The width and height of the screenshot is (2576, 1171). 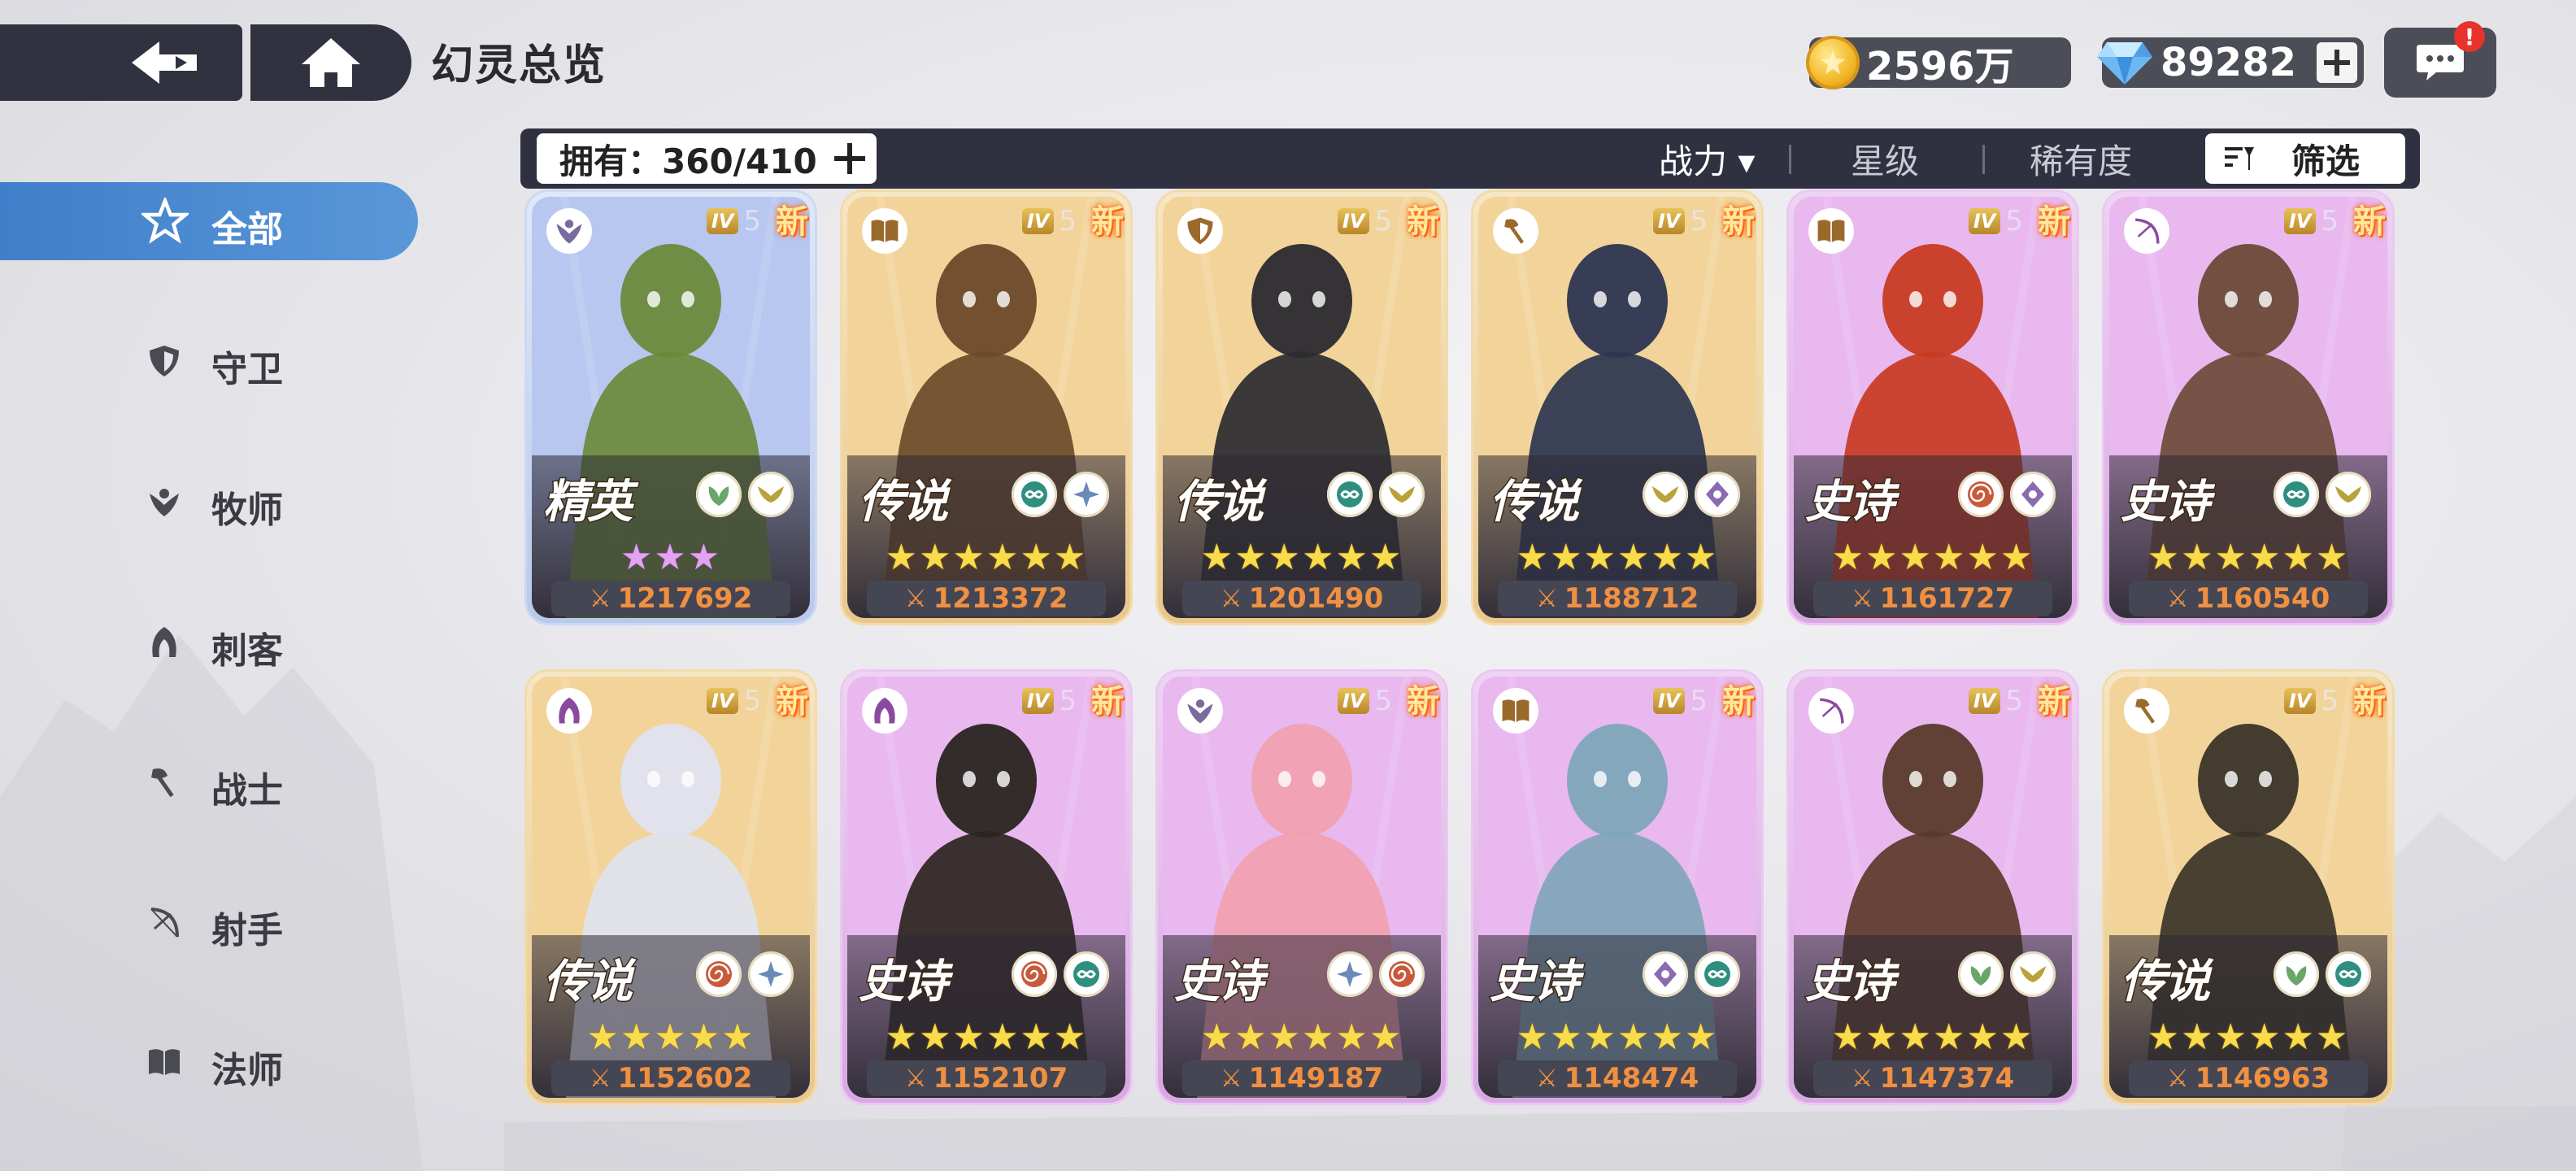 I want to click on sidebar-item-mage: 法师, so click(x=209, y=1062).